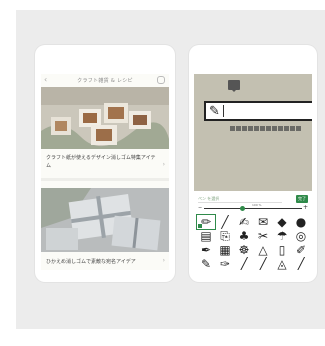 The height and width of the screenshot is (346, 325). Describe the element at coordinates (206, 263) in the screenshot. I see `tool-button: ✎` at that location.